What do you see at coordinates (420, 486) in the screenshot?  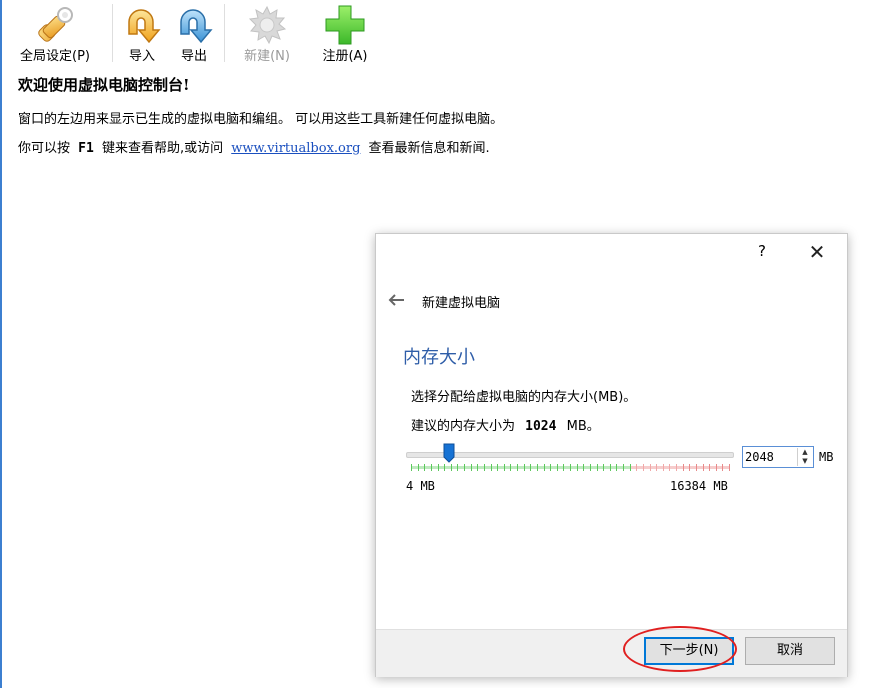 I see `memory-min-label: 4 MB` at bounding box center [420, 486].